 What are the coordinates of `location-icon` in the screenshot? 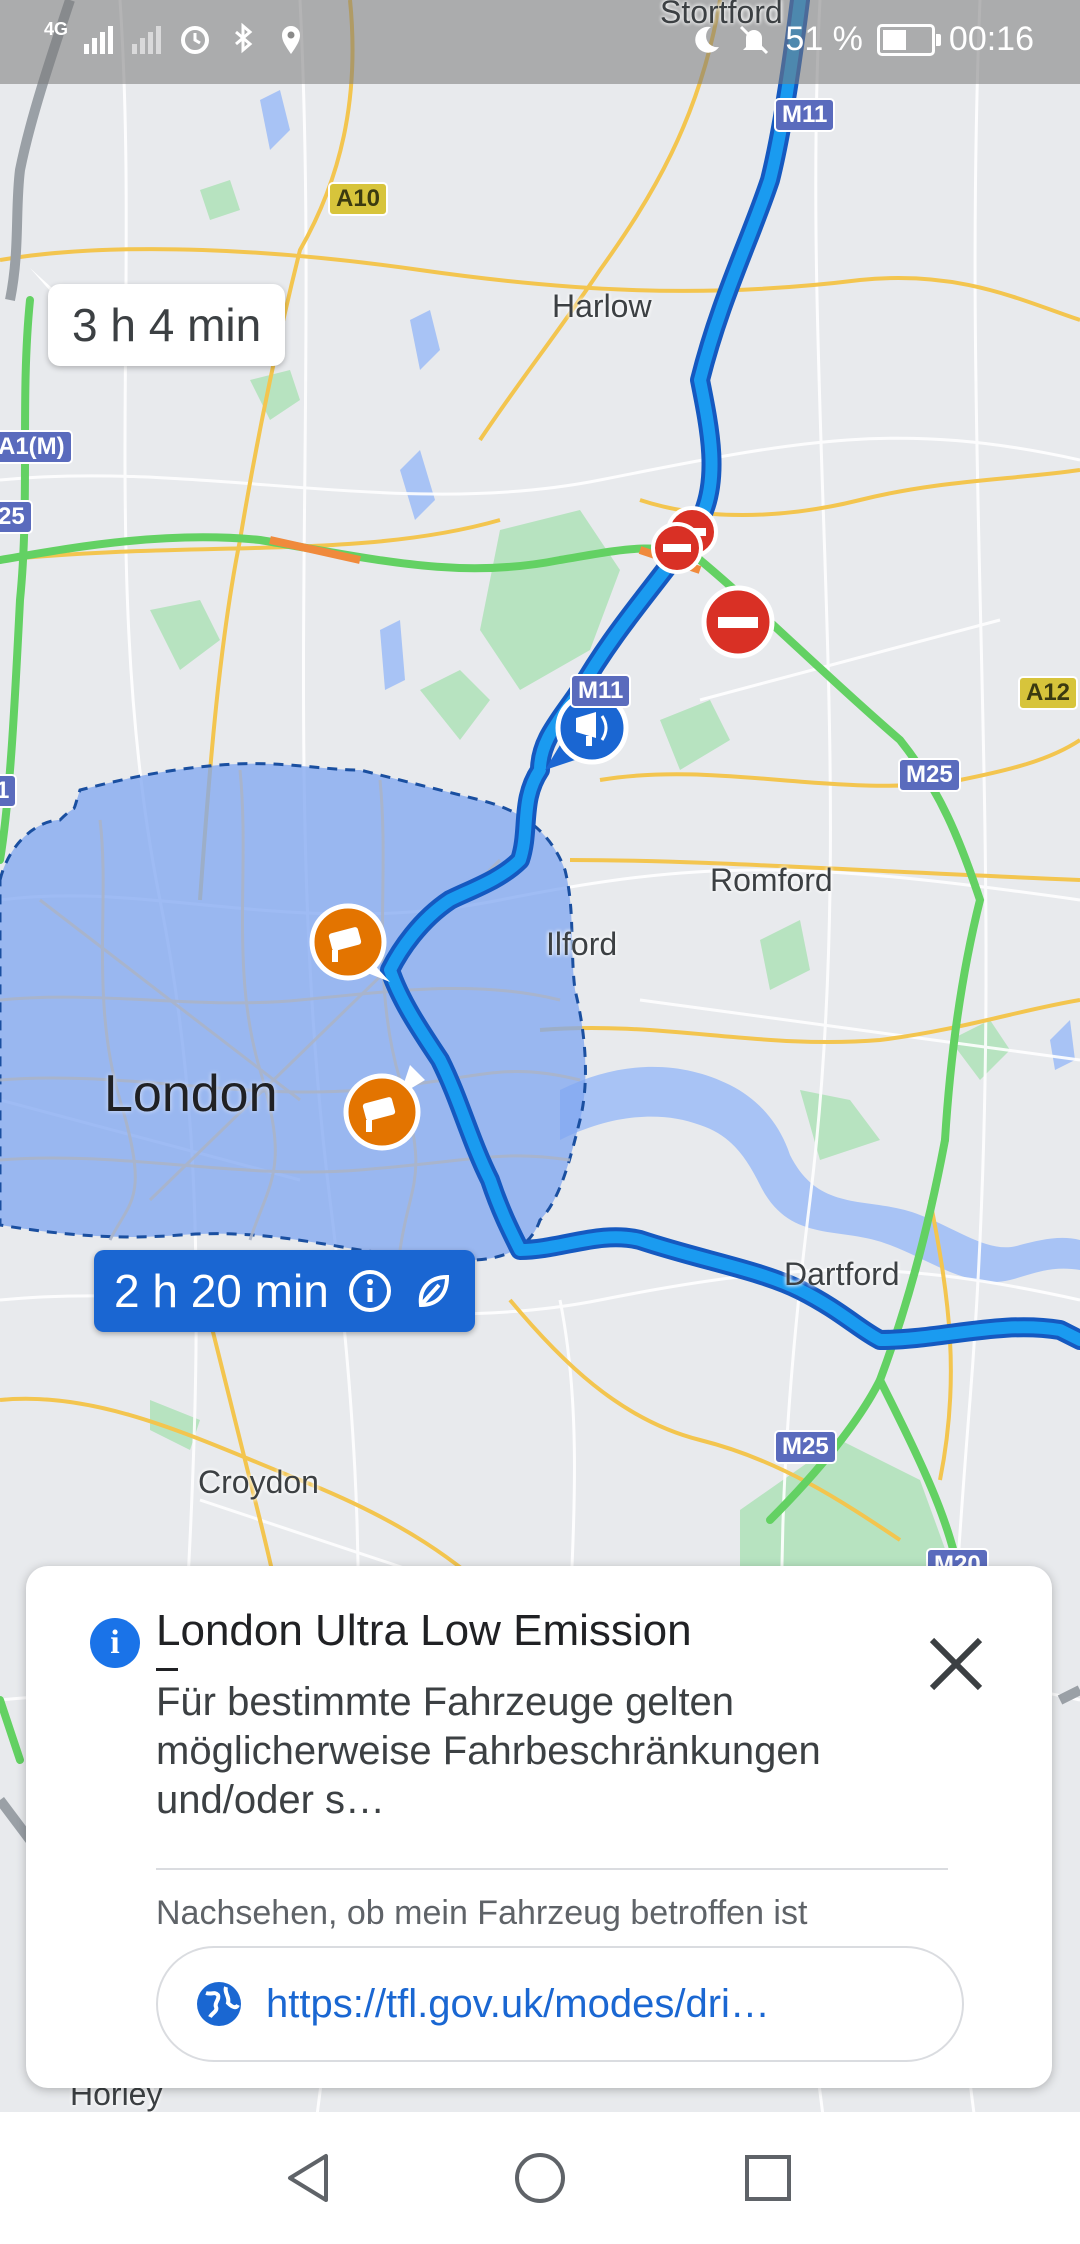 It's located at (291, 40).